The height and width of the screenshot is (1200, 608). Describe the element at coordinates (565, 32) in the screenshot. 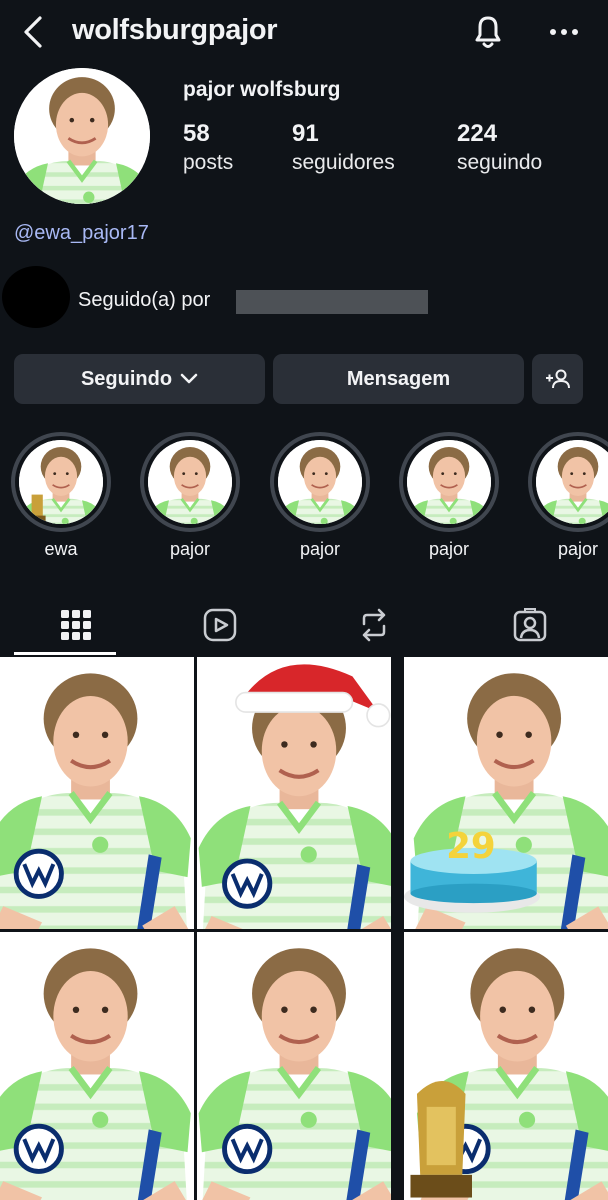

I see `more-horizontal-icon` at that location.